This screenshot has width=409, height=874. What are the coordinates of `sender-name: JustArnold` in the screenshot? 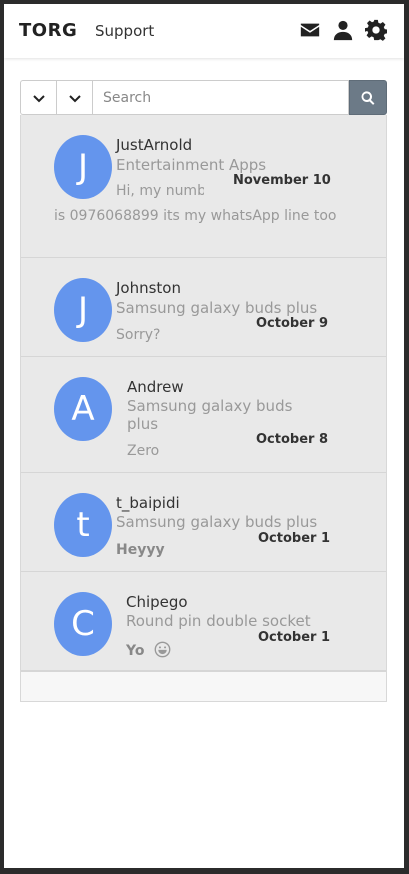 It's located at (154, 145).